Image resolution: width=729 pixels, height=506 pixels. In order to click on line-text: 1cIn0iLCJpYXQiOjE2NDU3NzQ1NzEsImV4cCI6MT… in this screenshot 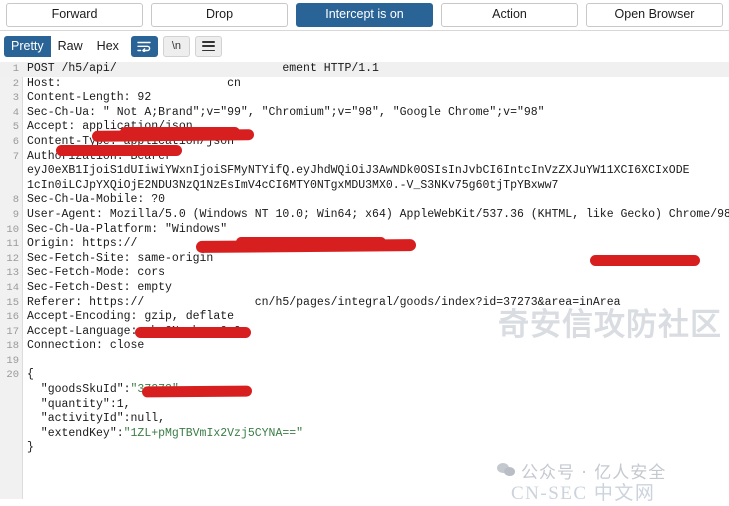, I will do `click(293, 185)`.